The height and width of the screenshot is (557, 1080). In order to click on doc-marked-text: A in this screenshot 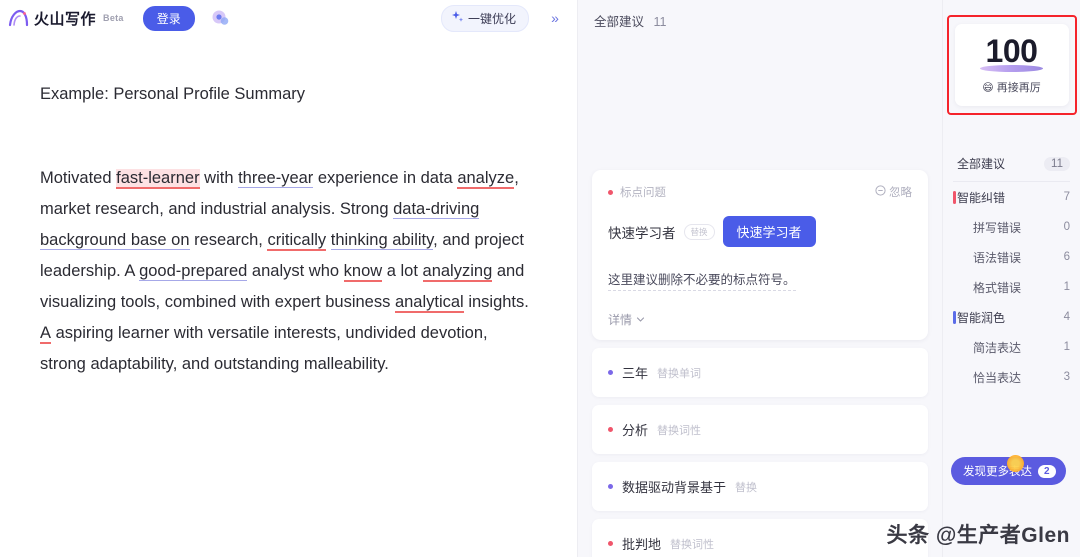, I will do `click(46, 333)`.